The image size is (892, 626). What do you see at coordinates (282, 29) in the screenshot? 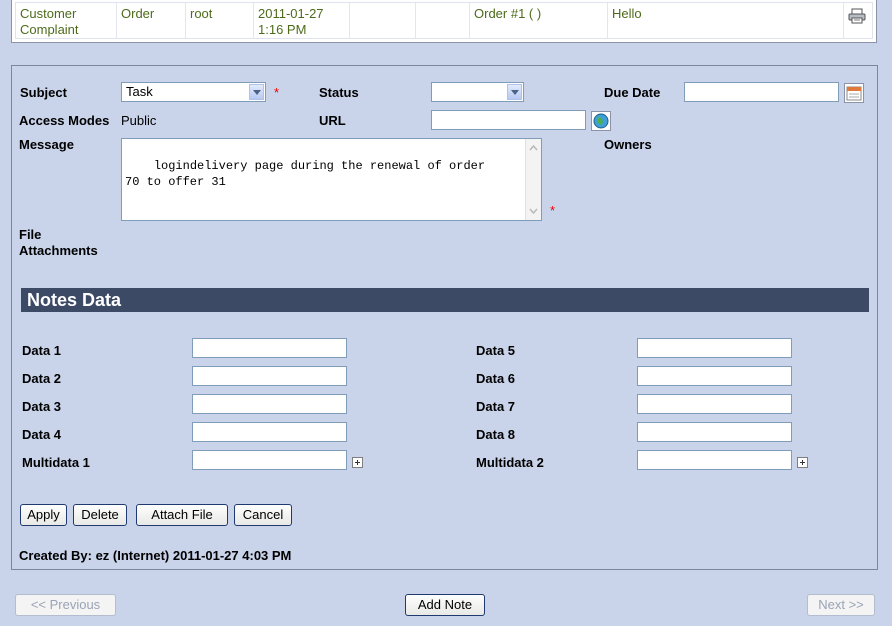
I see `note-date-line2: 1:16 PM` at bounding box center [282, 29].